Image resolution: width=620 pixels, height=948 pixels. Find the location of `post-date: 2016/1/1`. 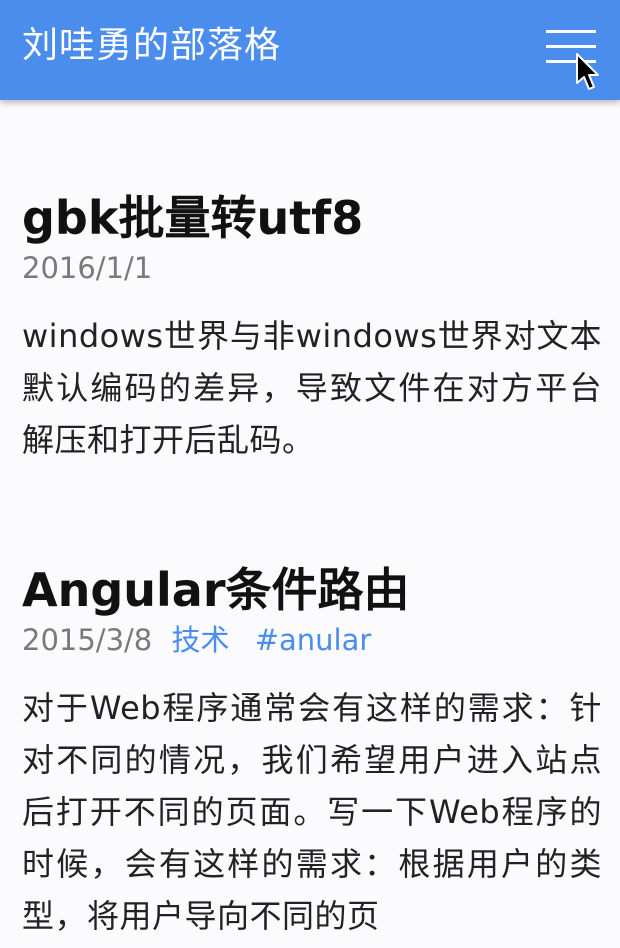

post-date: 2016/1/1 is located at coordinates (87, 268).